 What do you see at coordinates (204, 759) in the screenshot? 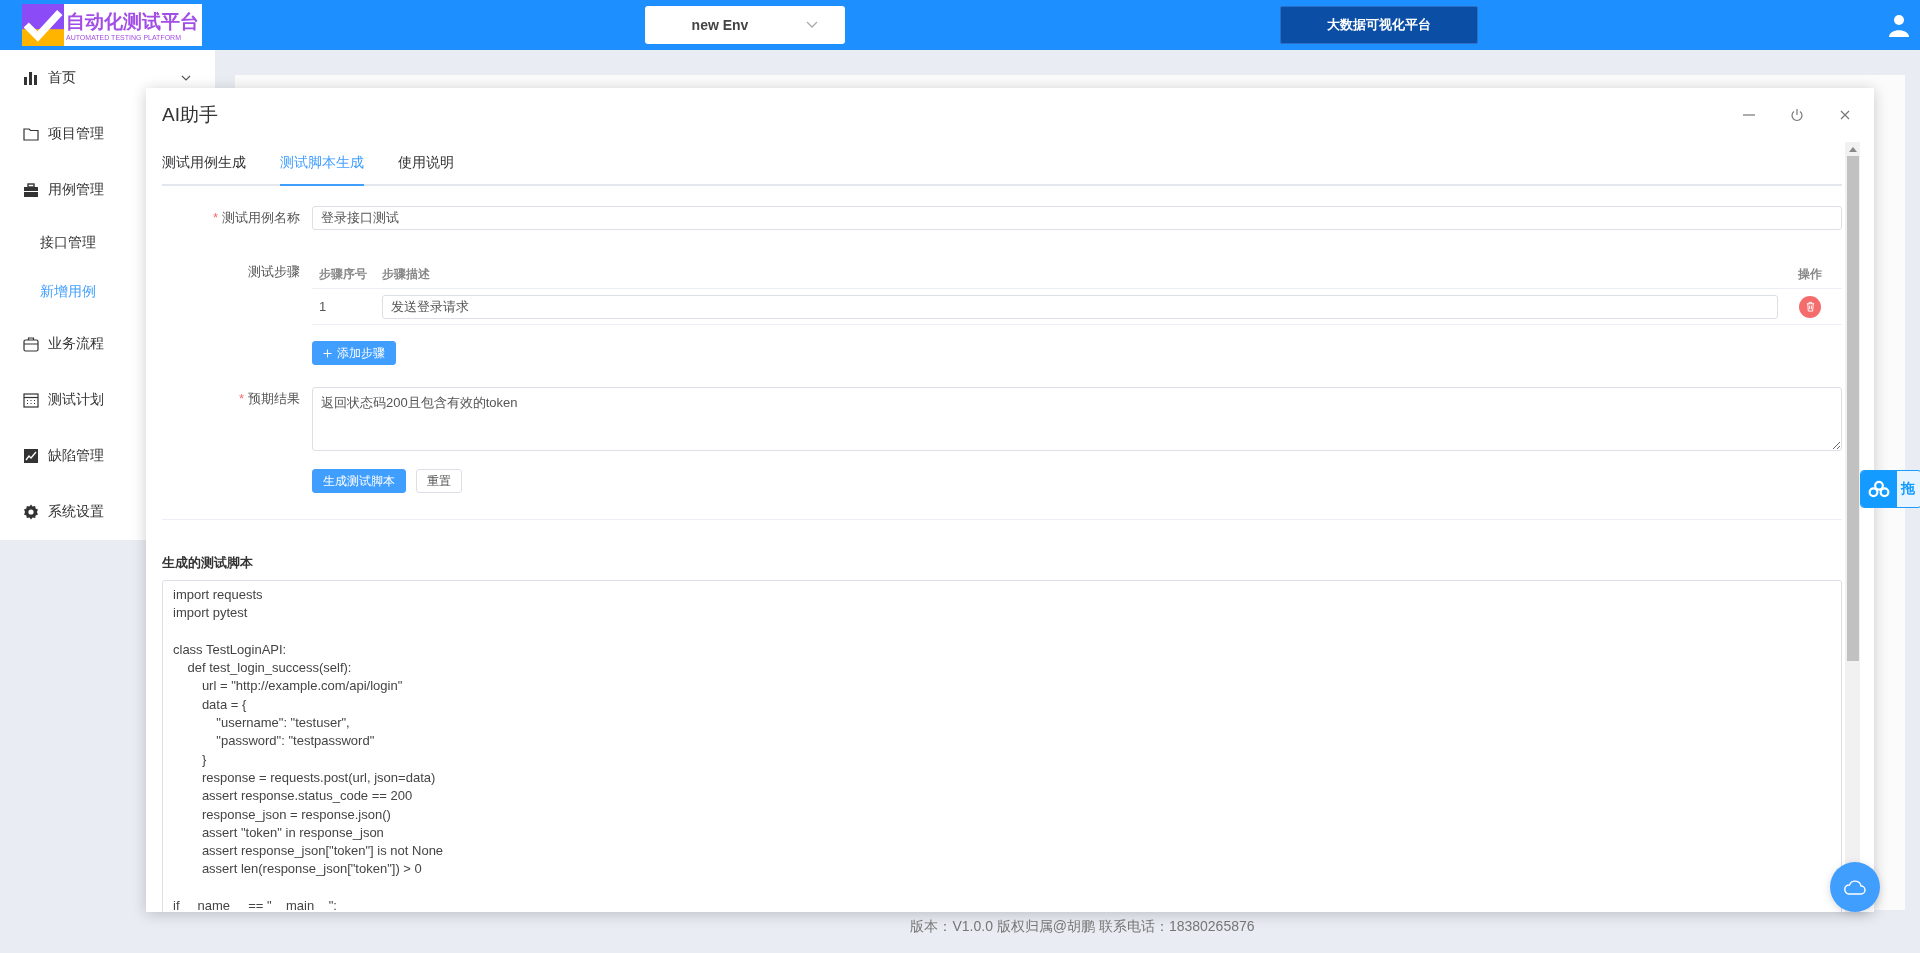
I see `code-line: }` at bounding box center [204, 759].